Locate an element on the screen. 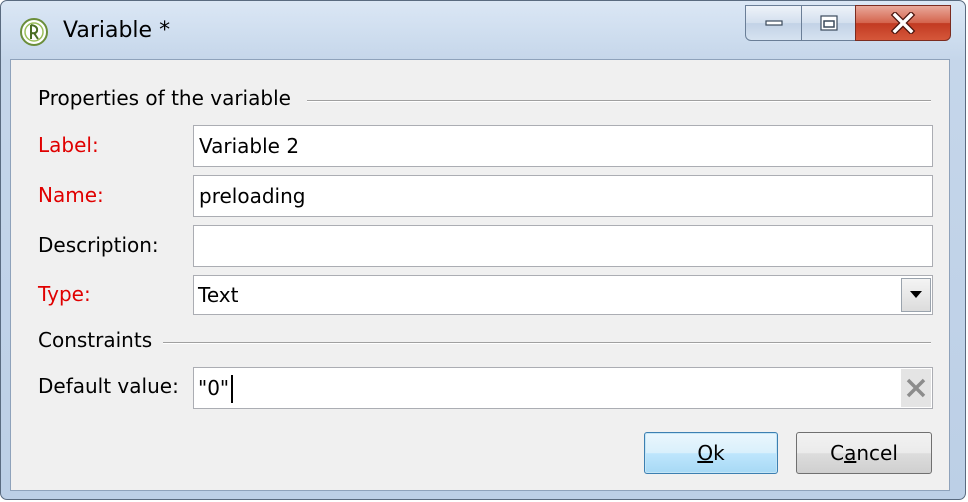 The height and width of the screenshot is (502, 968). name-caption: Name: is located at coordinates (71, 195).